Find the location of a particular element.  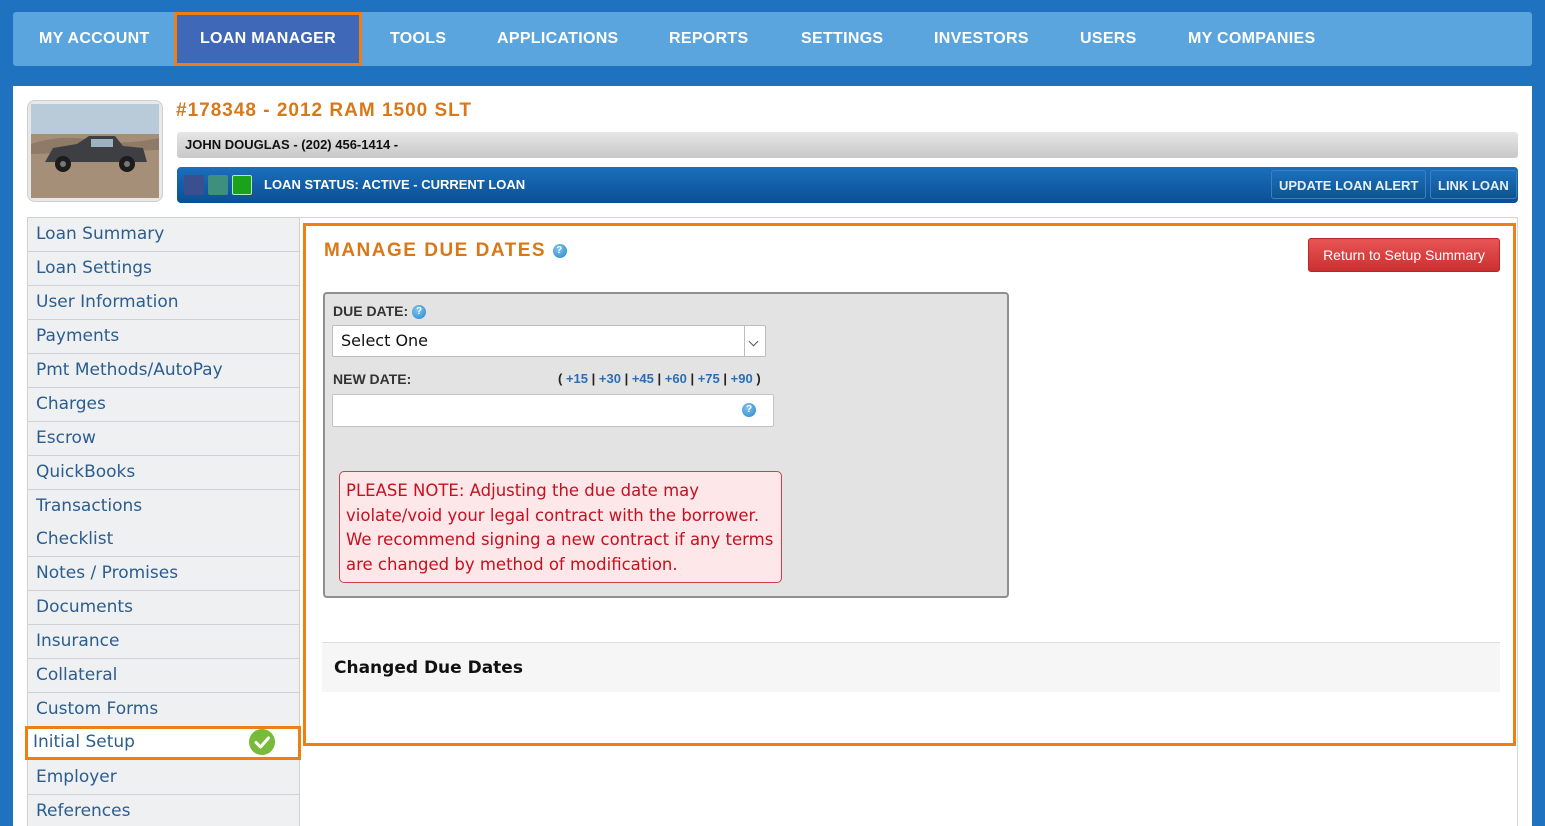

sidebar-item-quickbooks: QuickBooks is located at coordinates (163, 473).